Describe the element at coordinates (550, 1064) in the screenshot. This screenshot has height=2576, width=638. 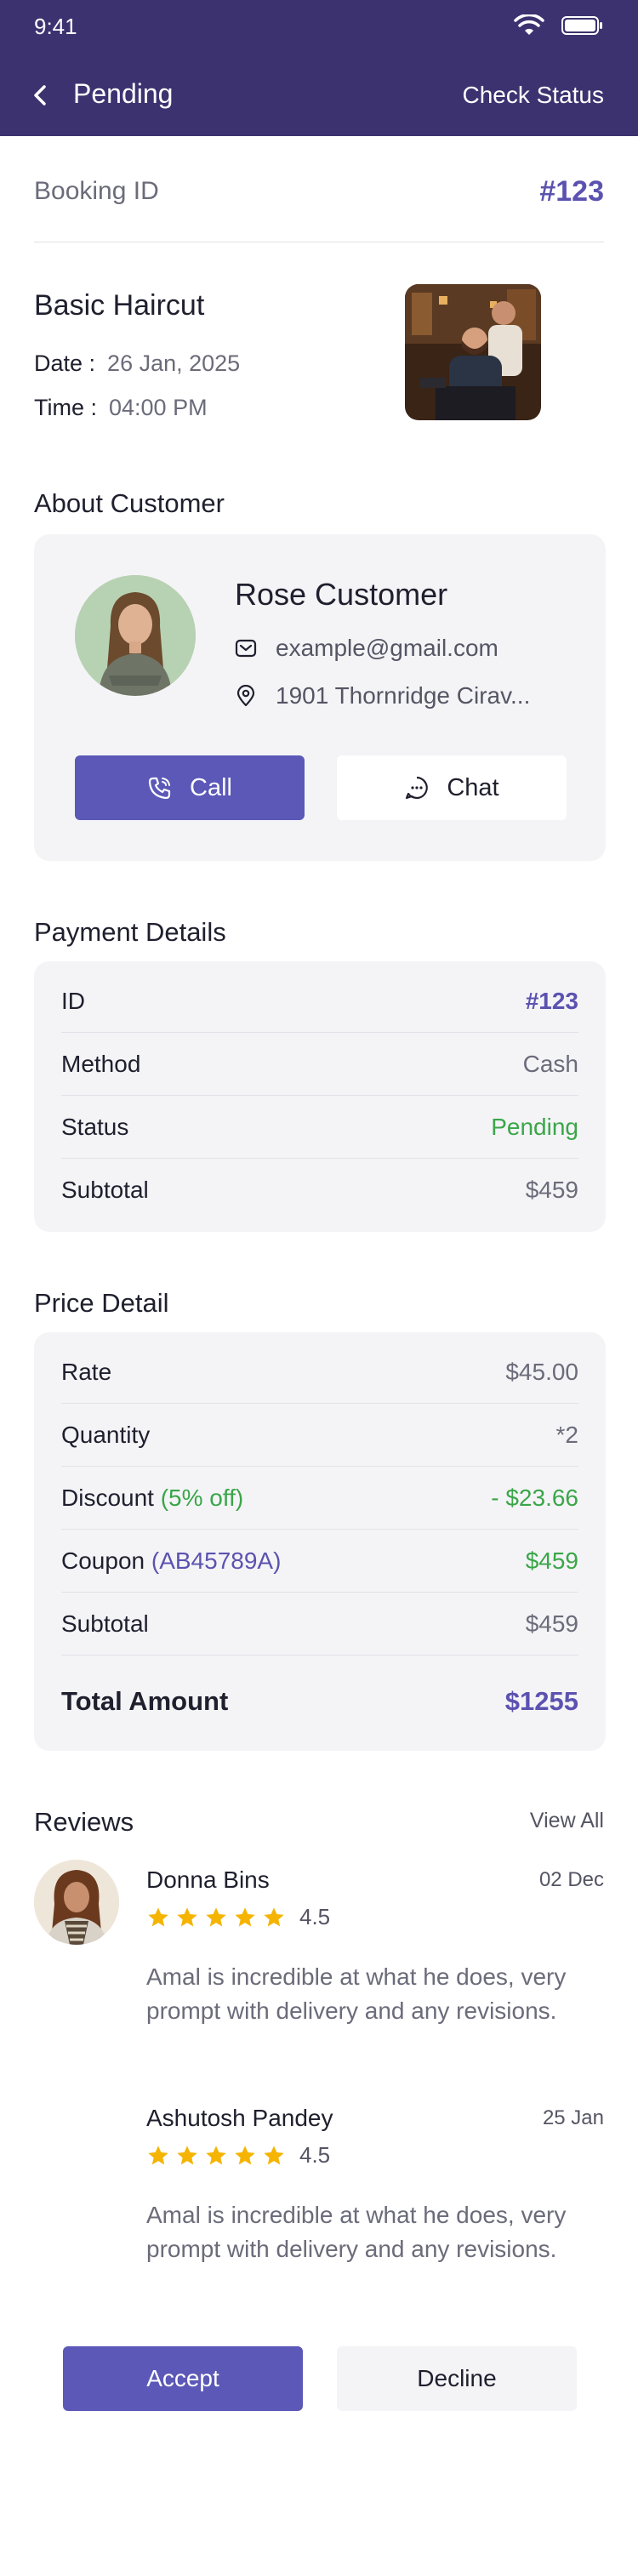
I see `payment-method-value: Cash` at that location.